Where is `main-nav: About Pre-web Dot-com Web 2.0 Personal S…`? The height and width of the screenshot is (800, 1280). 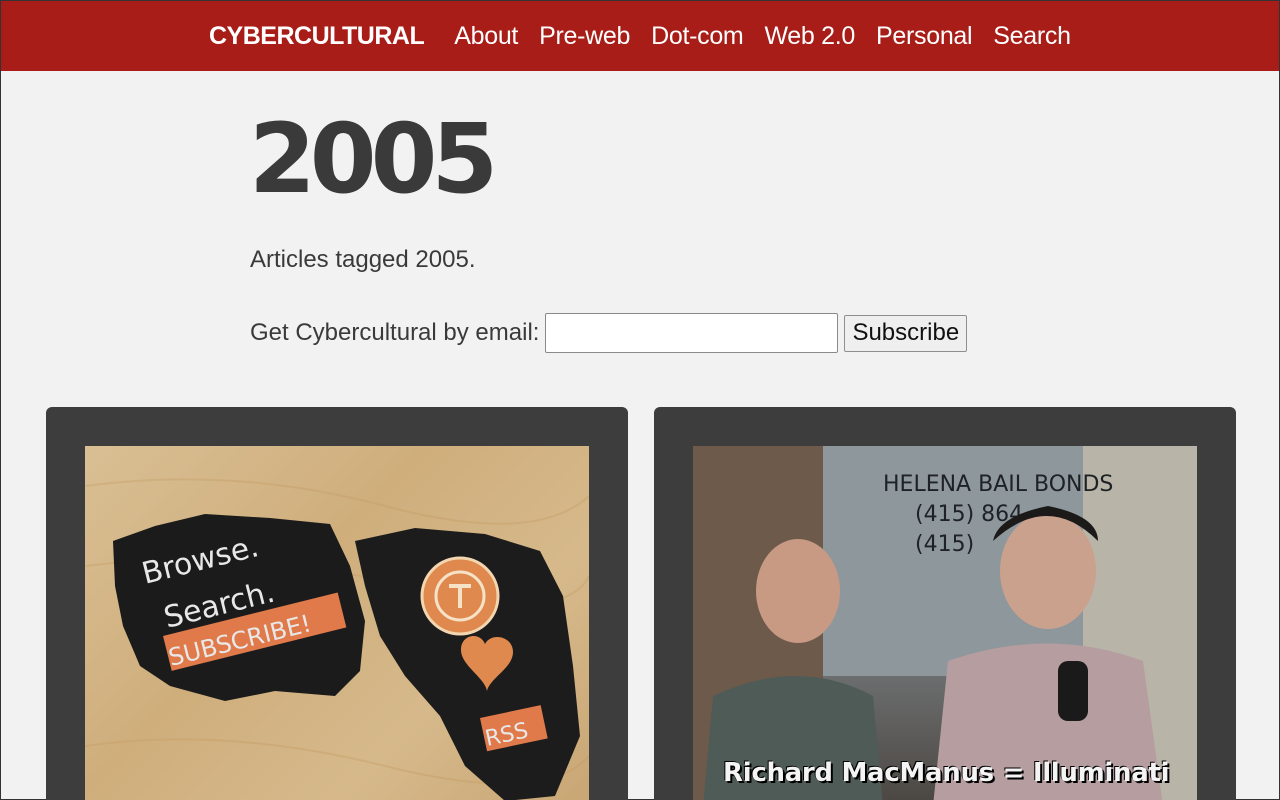
main-nav: About Pre-web Dot-com Web 2.0 Personal S… is located at coordinates (762, 36).